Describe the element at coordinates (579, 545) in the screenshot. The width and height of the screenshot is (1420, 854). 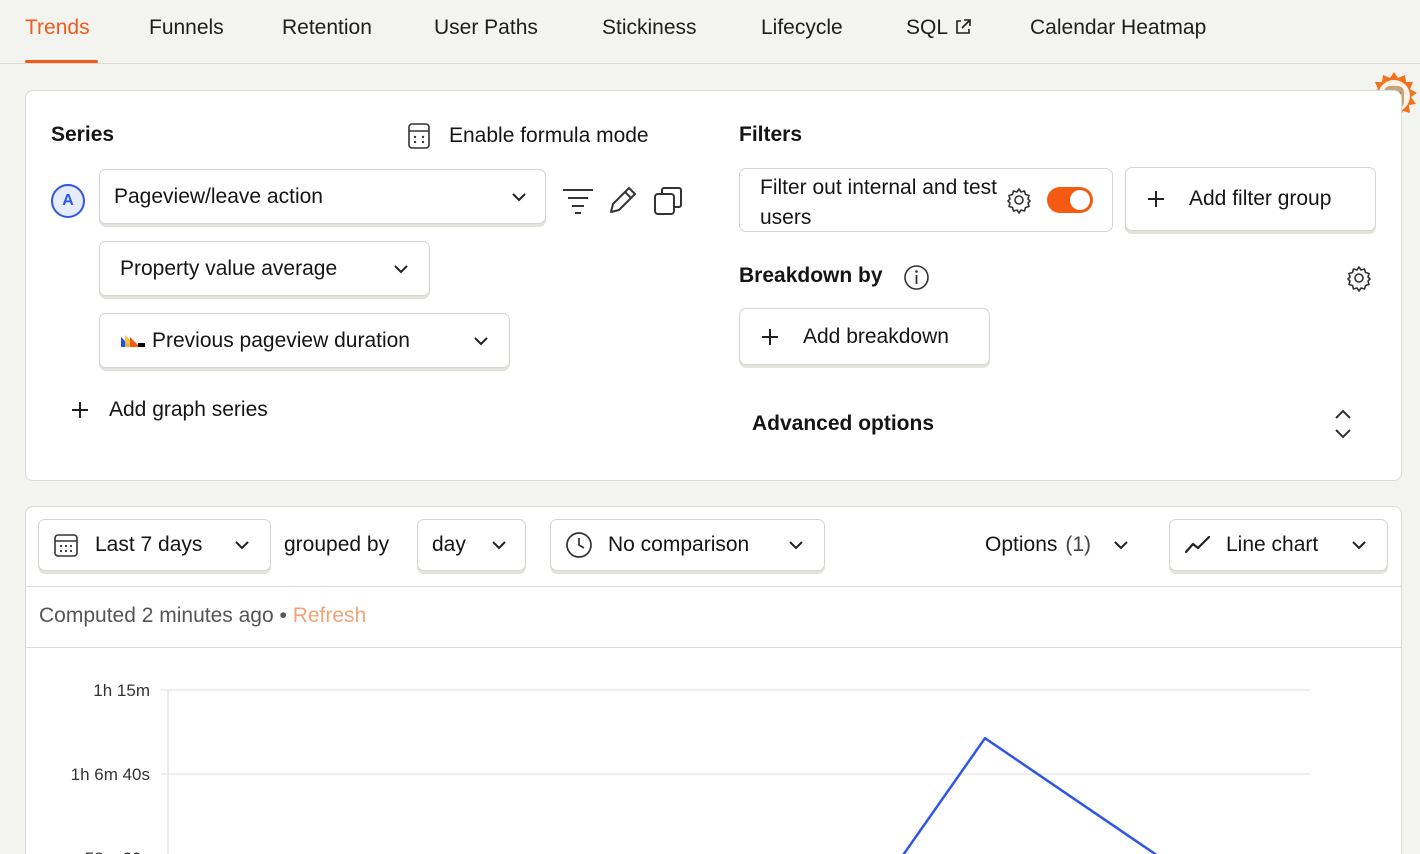
I see `clock-icon` at that location.